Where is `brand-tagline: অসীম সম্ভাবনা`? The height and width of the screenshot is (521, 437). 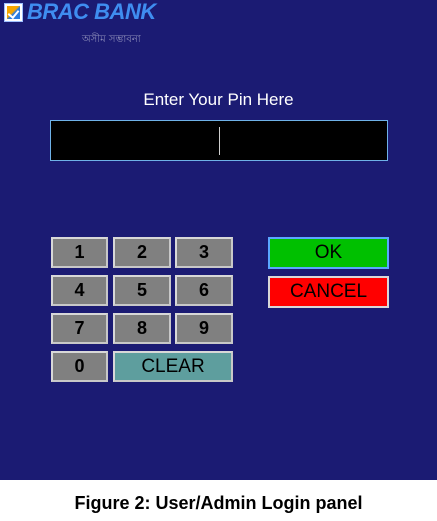 brand-tagline: অসীম সম্ভাবনা is located at coordinates (111, 39).